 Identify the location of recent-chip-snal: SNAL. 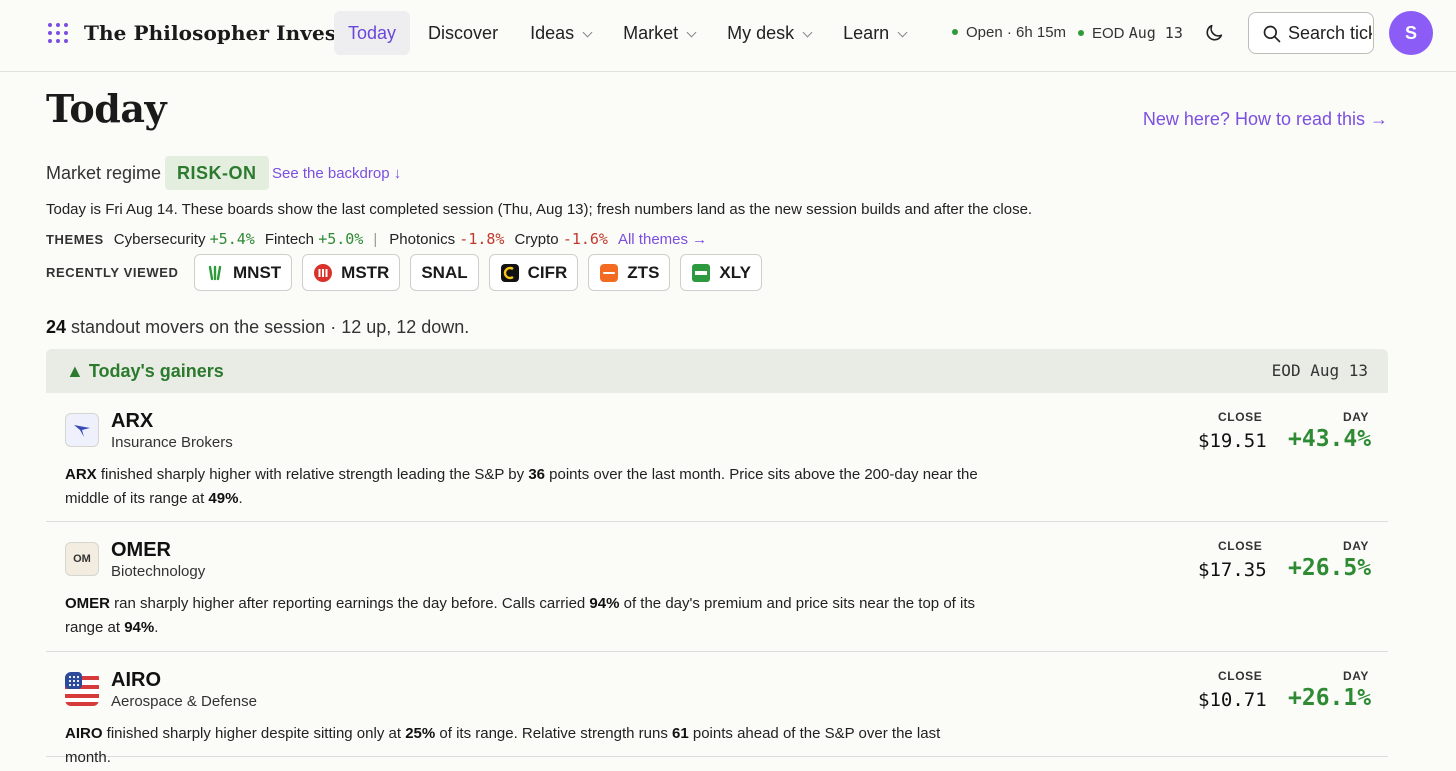
(444, 272).